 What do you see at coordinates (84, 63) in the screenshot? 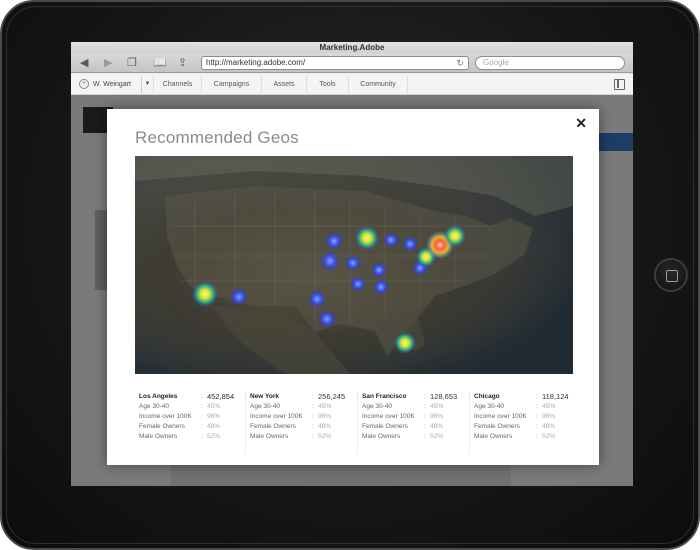
I see `back-icon: ◀` at bounding box center [84, 63].